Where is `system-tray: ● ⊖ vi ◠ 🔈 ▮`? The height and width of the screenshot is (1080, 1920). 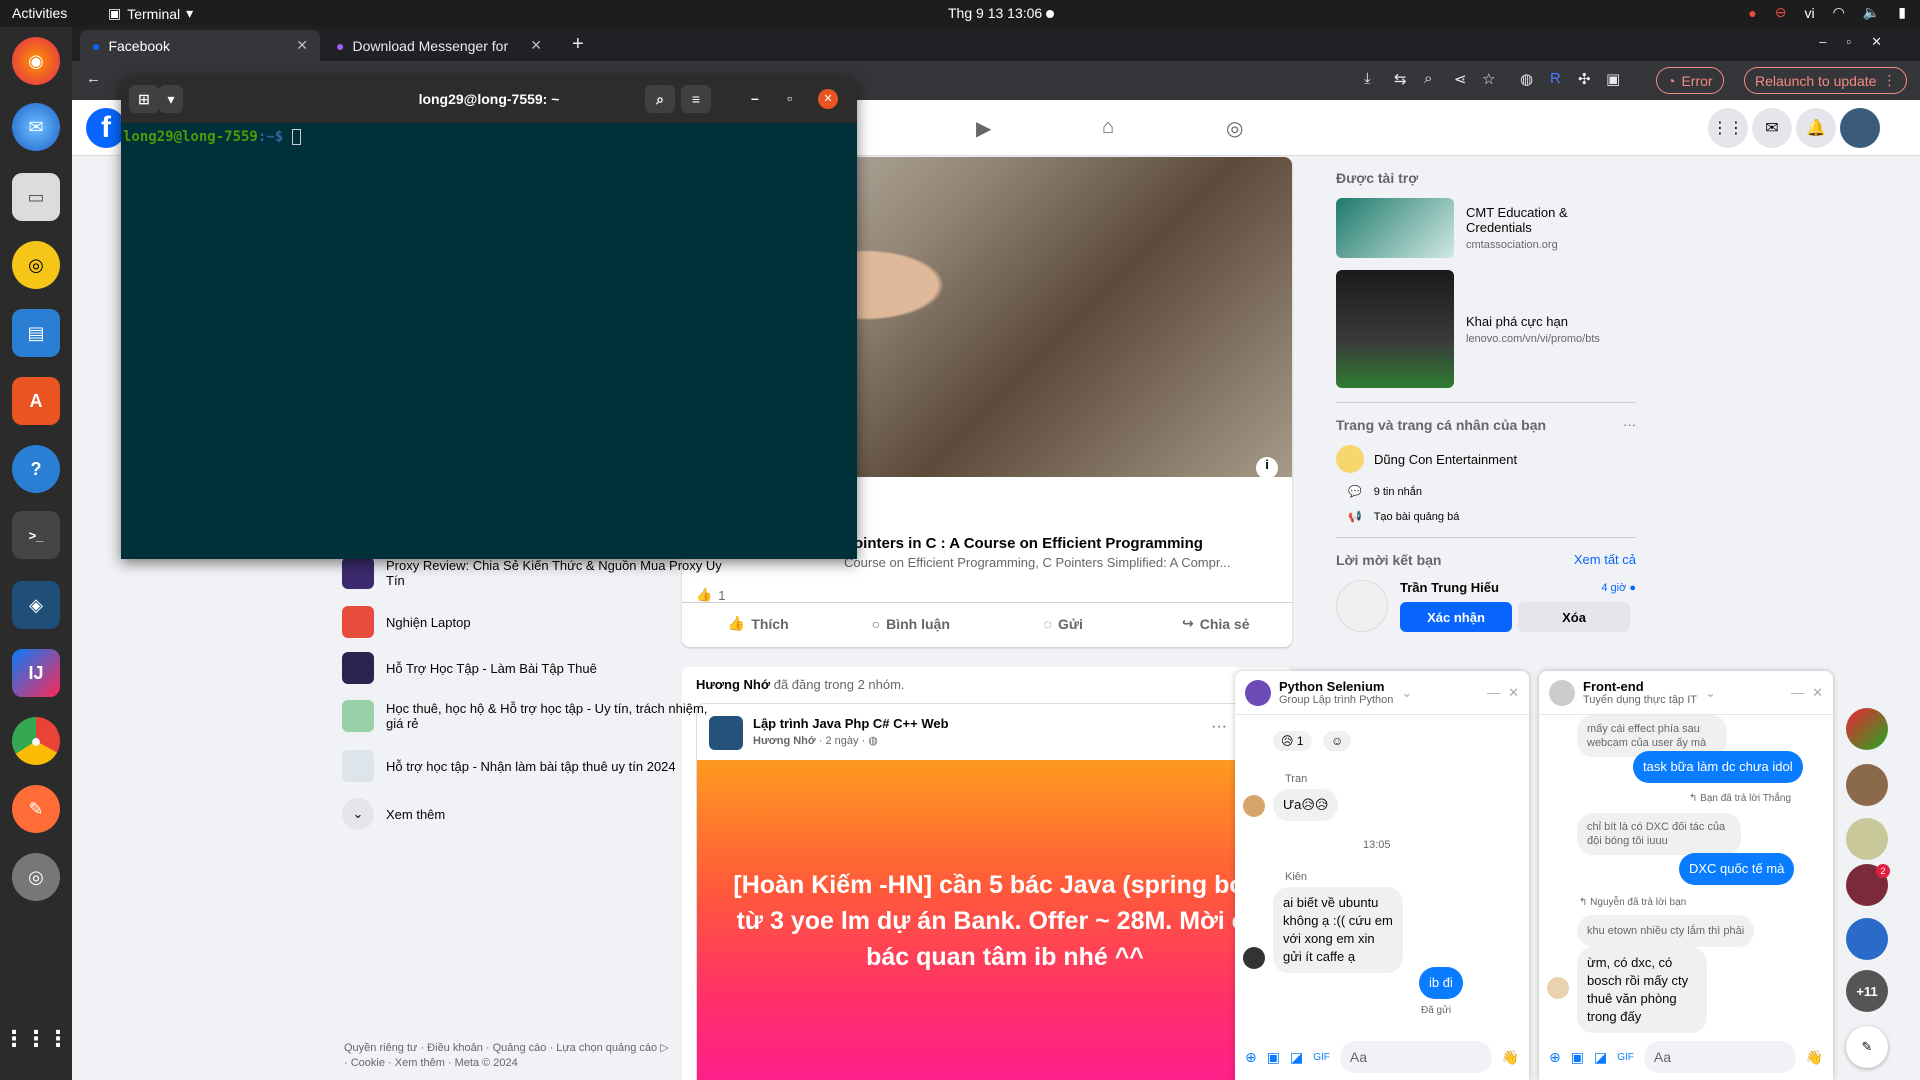
system-tray: ● ⊖ vi ◠ 🔈 ▮ is located at coordinates (1827, 12).